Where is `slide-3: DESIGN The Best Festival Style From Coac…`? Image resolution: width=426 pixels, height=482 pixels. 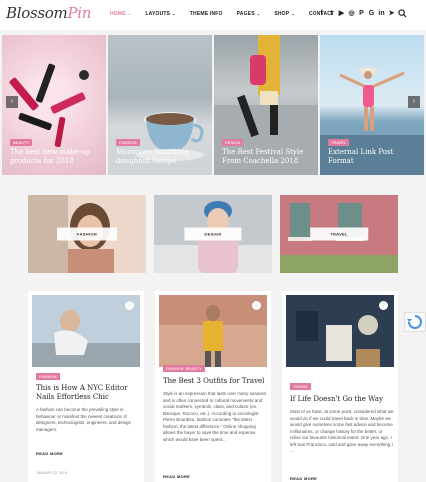
slide-3: DESIGN The Best Festival Style From Coac… is located at coordinates (266, 105).